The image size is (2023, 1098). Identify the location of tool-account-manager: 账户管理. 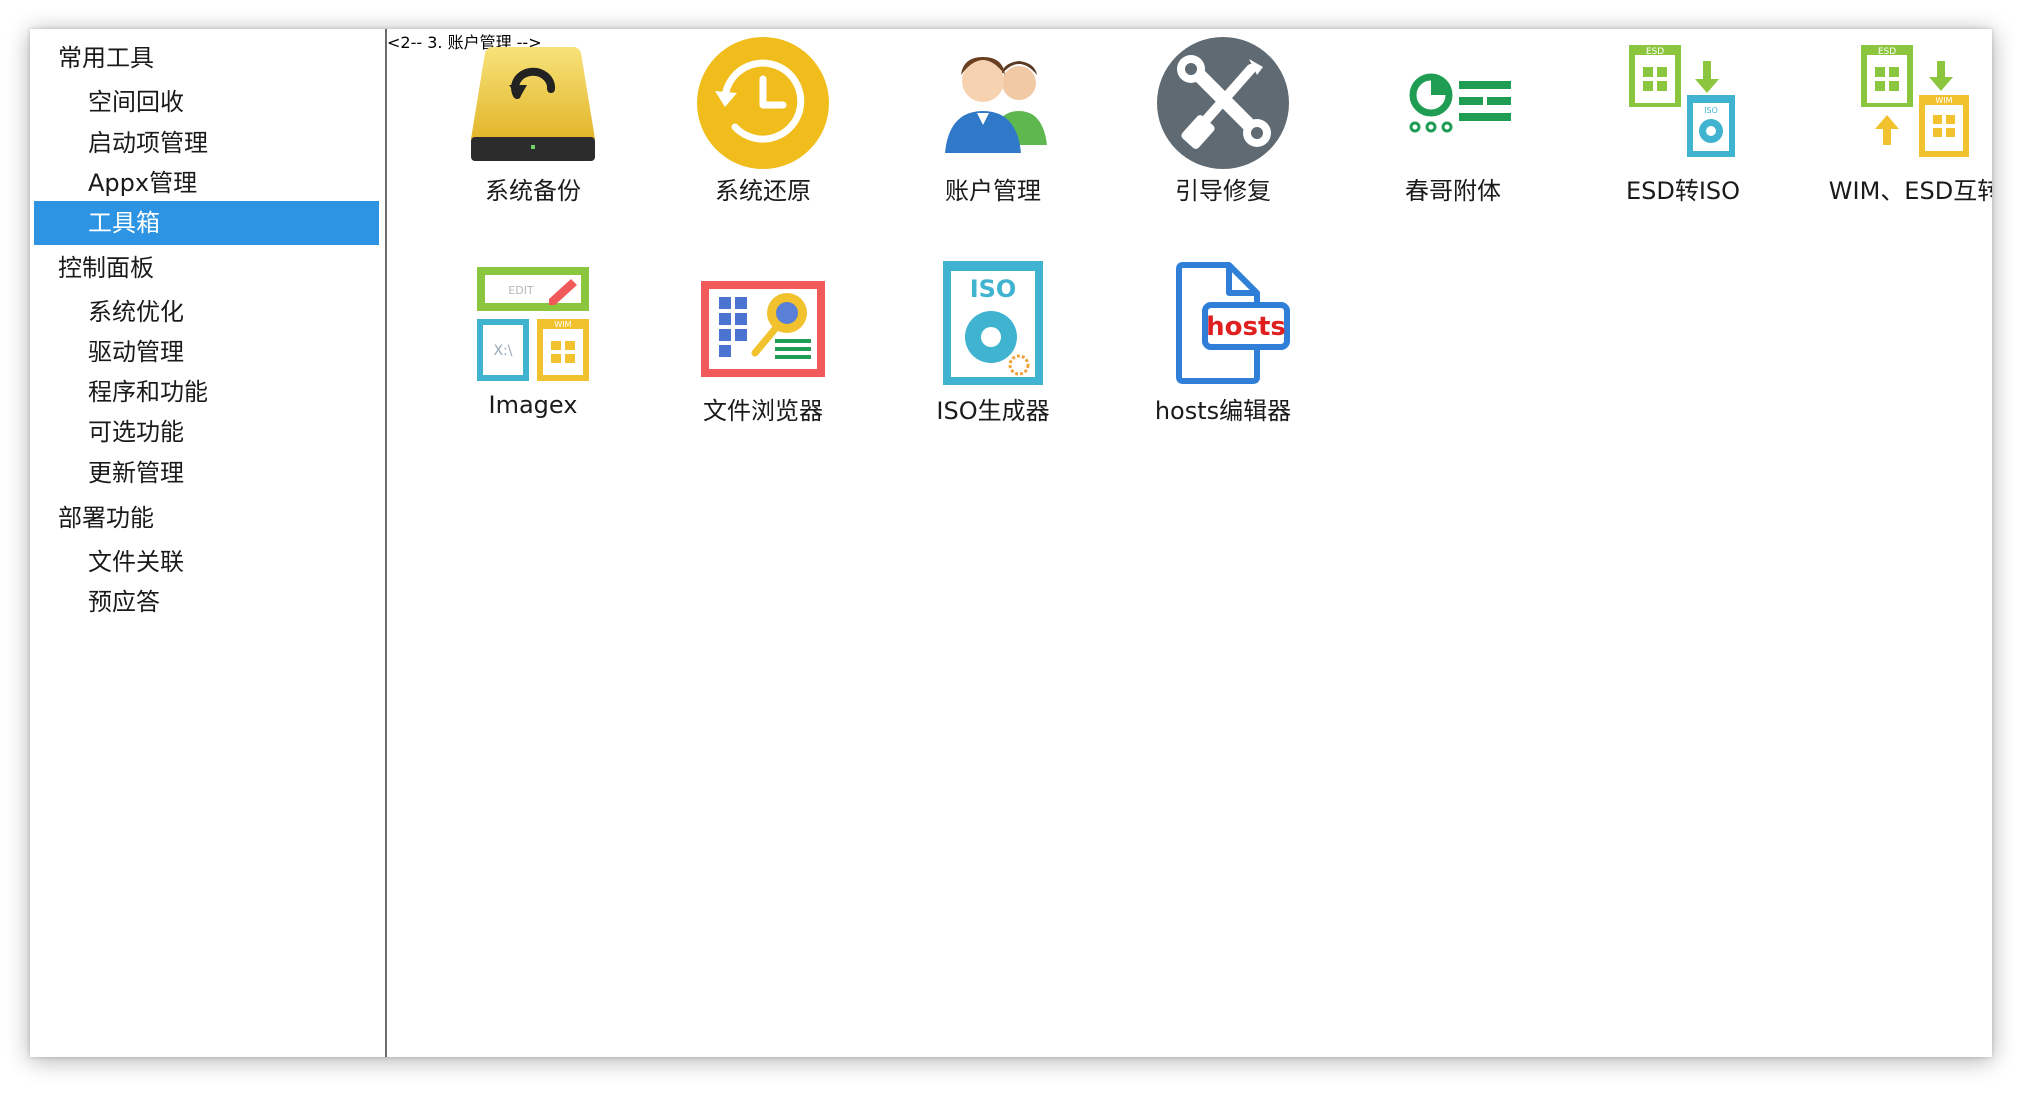
(993, 129).